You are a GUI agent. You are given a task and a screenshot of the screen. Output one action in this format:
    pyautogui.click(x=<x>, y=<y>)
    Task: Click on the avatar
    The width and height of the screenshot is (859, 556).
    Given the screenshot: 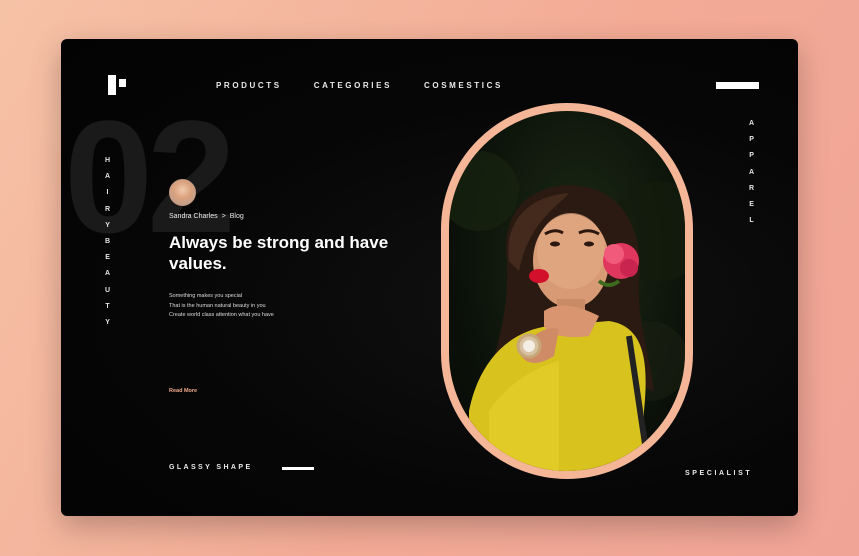 What is the action you would take?
    pyautogui.click(x=182, y=192)
    